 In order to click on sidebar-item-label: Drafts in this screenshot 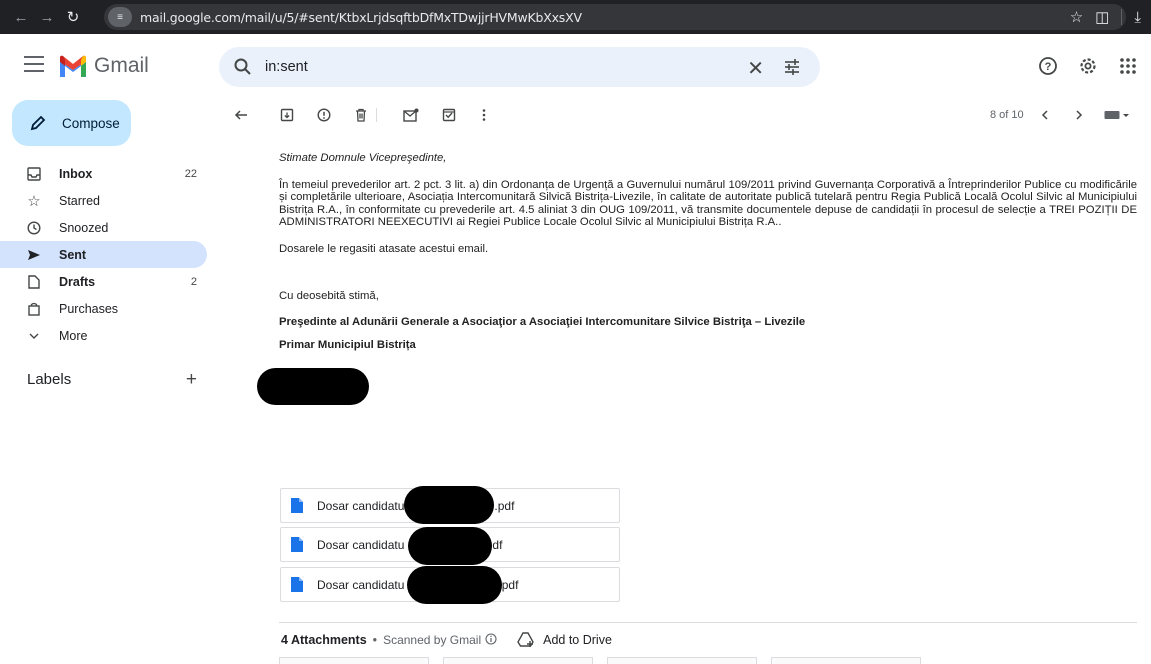, I will do `click(77, 281)`.